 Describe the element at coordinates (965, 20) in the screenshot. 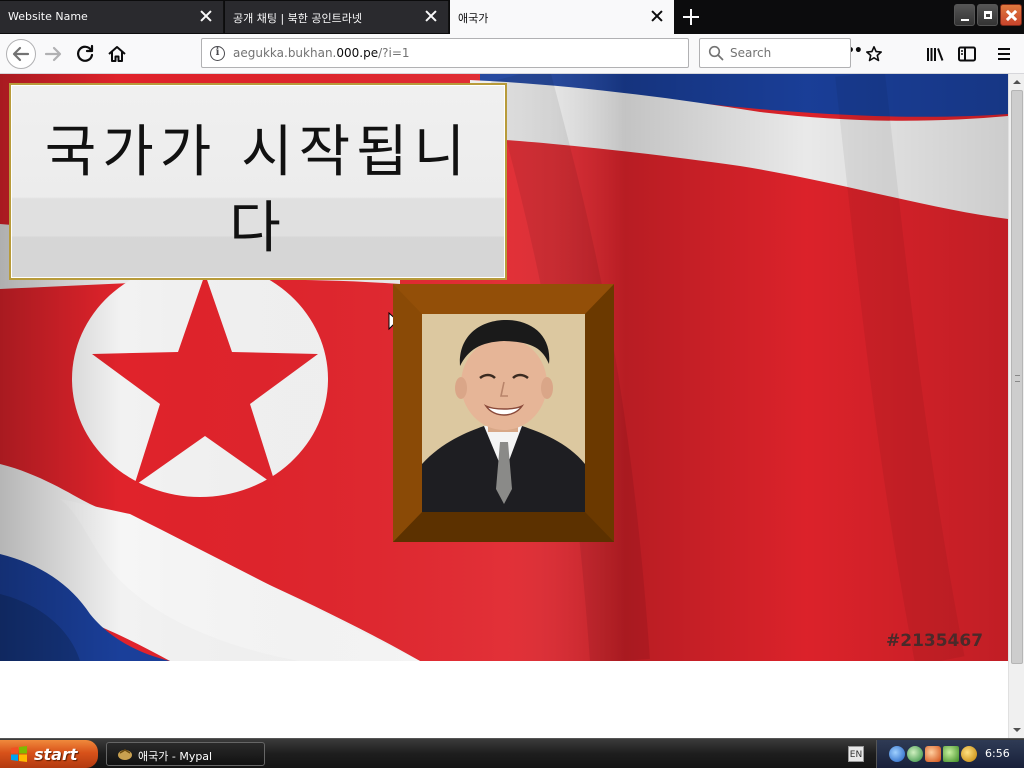

I see `minimize-icon` at that location.